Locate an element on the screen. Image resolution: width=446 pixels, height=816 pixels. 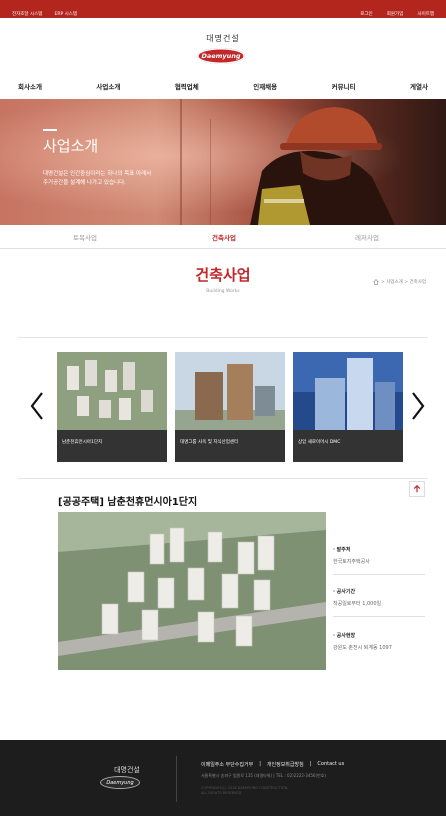
arrow-up-icon is located at coordinates (417, 489).